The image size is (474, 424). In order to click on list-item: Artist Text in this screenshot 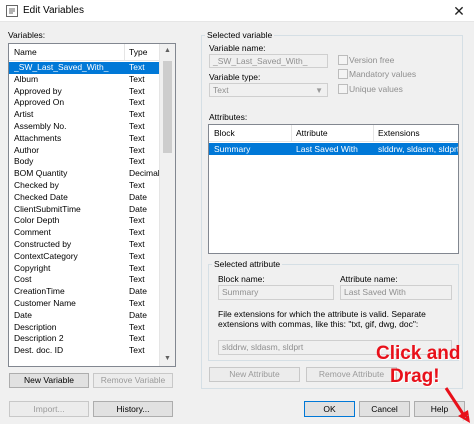, I will do `click(84, 115)`.